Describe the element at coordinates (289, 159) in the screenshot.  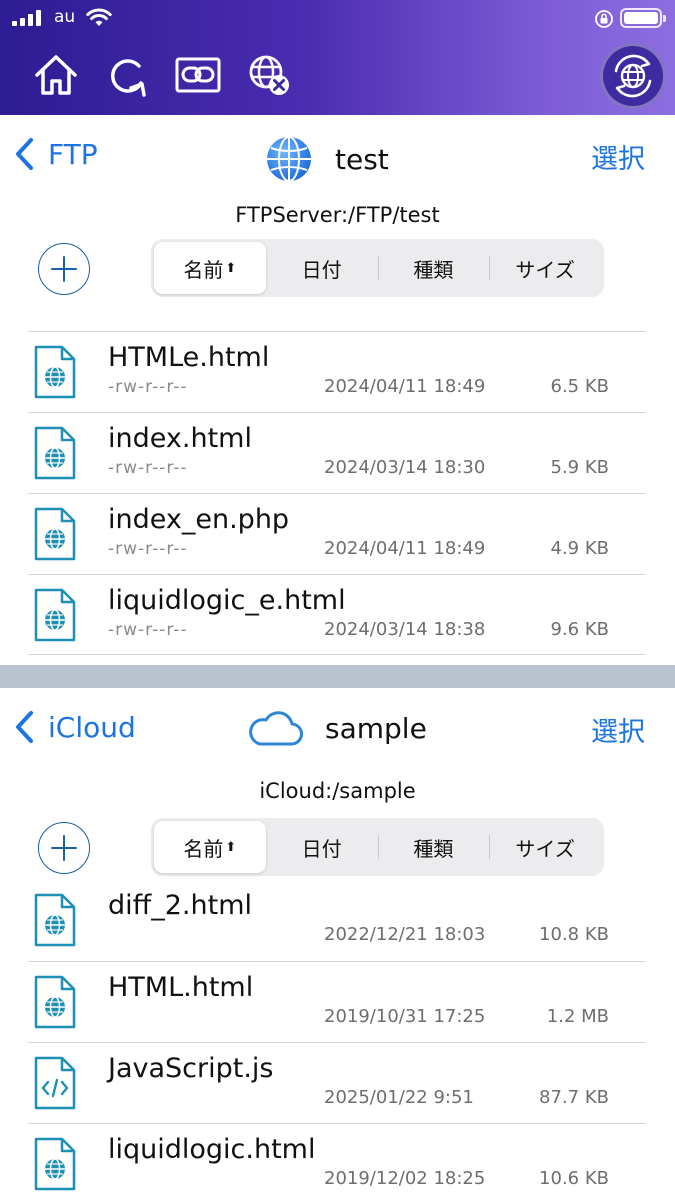
I see `globe-icon` at that location.